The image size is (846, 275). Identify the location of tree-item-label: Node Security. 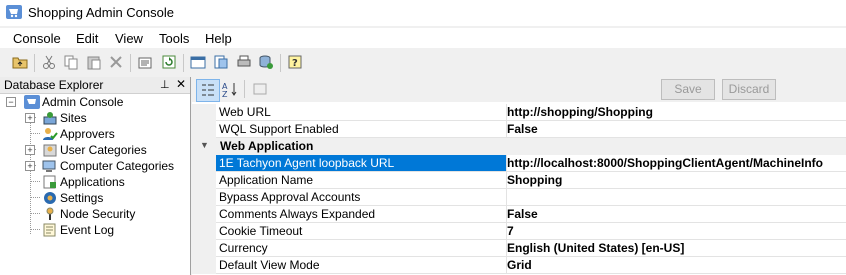
(98, 214).